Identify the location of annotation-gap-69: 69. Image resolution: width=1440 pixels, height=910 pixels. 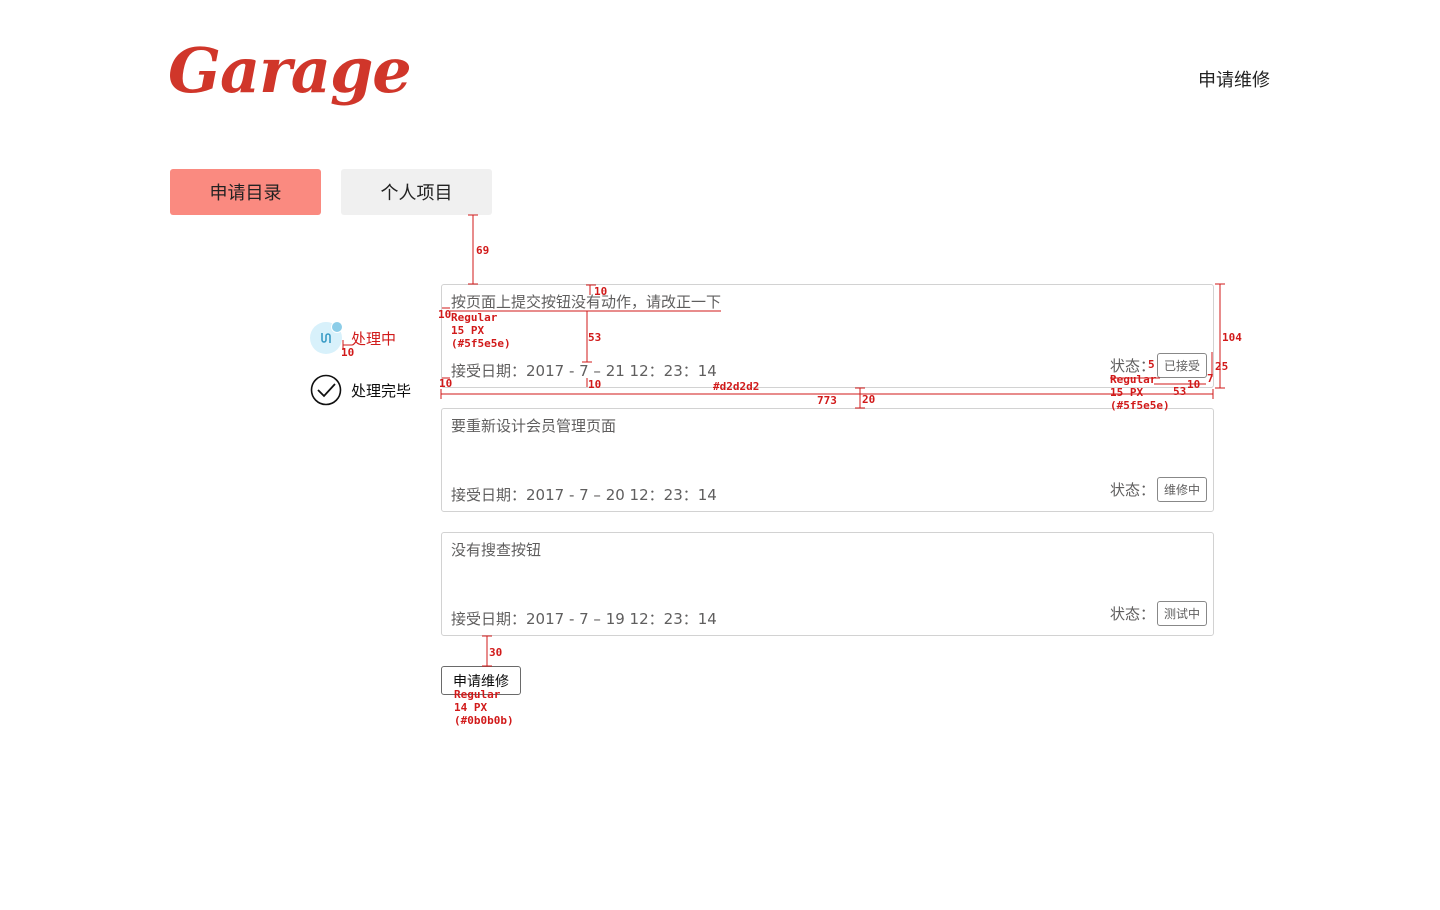
(483, 250).